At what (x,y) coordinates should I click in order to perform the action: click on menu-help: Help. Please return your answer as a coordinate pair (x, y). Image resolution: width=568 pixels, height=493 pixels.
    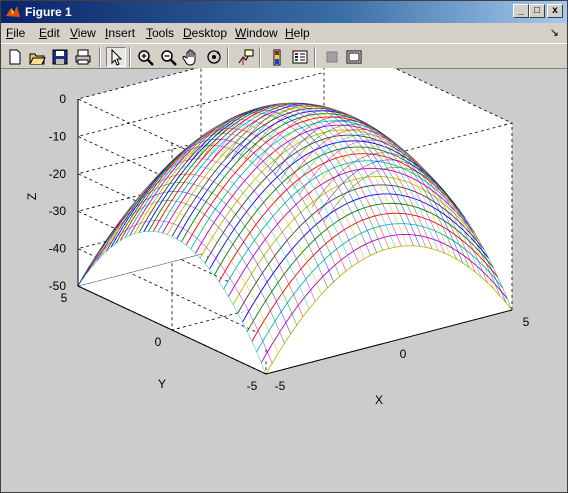
    Looking at the image, I should click on (297, 33).